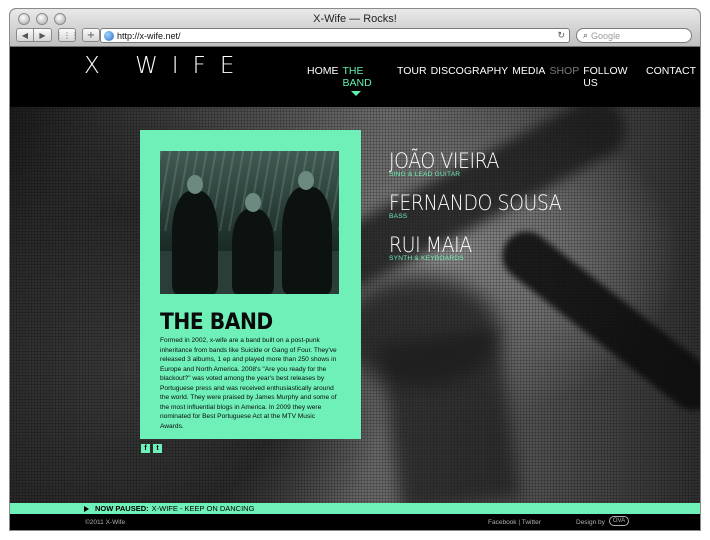  What do you see at coordinates (634, 35) in the screenshot?
I see `search-input: ⌕ Google` at bounding box center [634, 35].